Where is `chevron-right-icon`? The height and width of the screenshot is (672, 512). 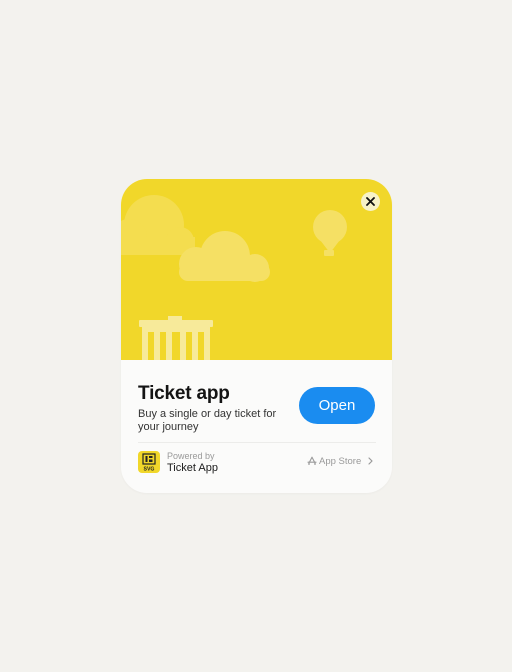
chevron-right-icon is located at coordinates (370, 461).